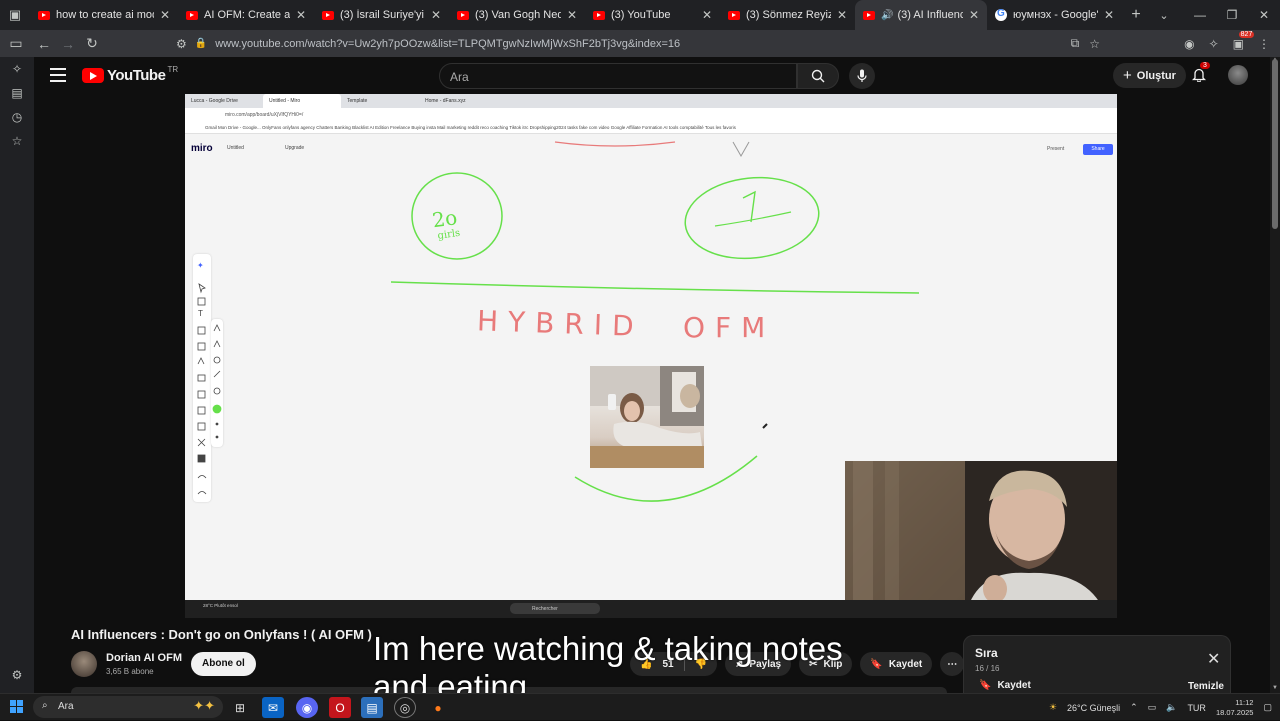  What do you see at coordinates (729, 327) in the screenshot?
I see `svg-text: OFM` at bounding box center [729, 327].